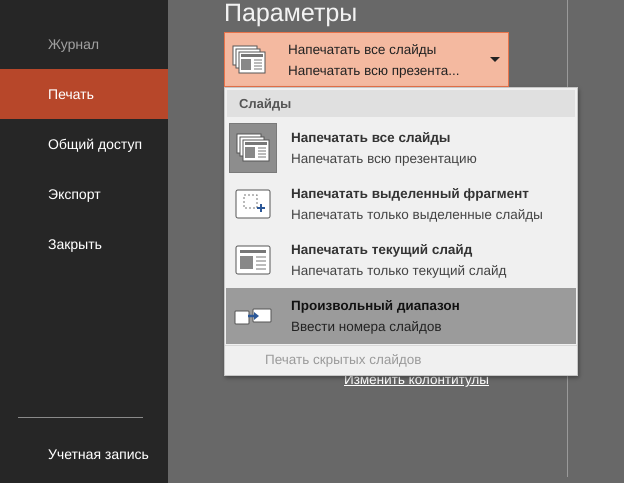  I want to click on option-title: Напечатать все слайды, so click(371, 137).